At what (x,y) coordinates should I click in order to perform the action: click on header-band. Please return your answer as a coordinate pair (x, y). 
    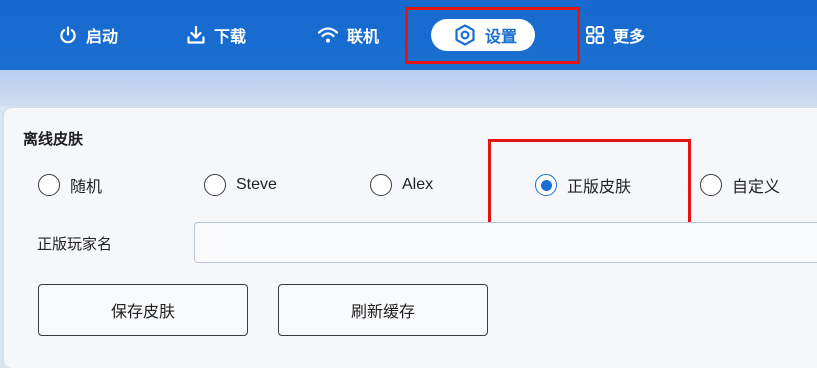
    Looking at the image, I should click on (408, 88).